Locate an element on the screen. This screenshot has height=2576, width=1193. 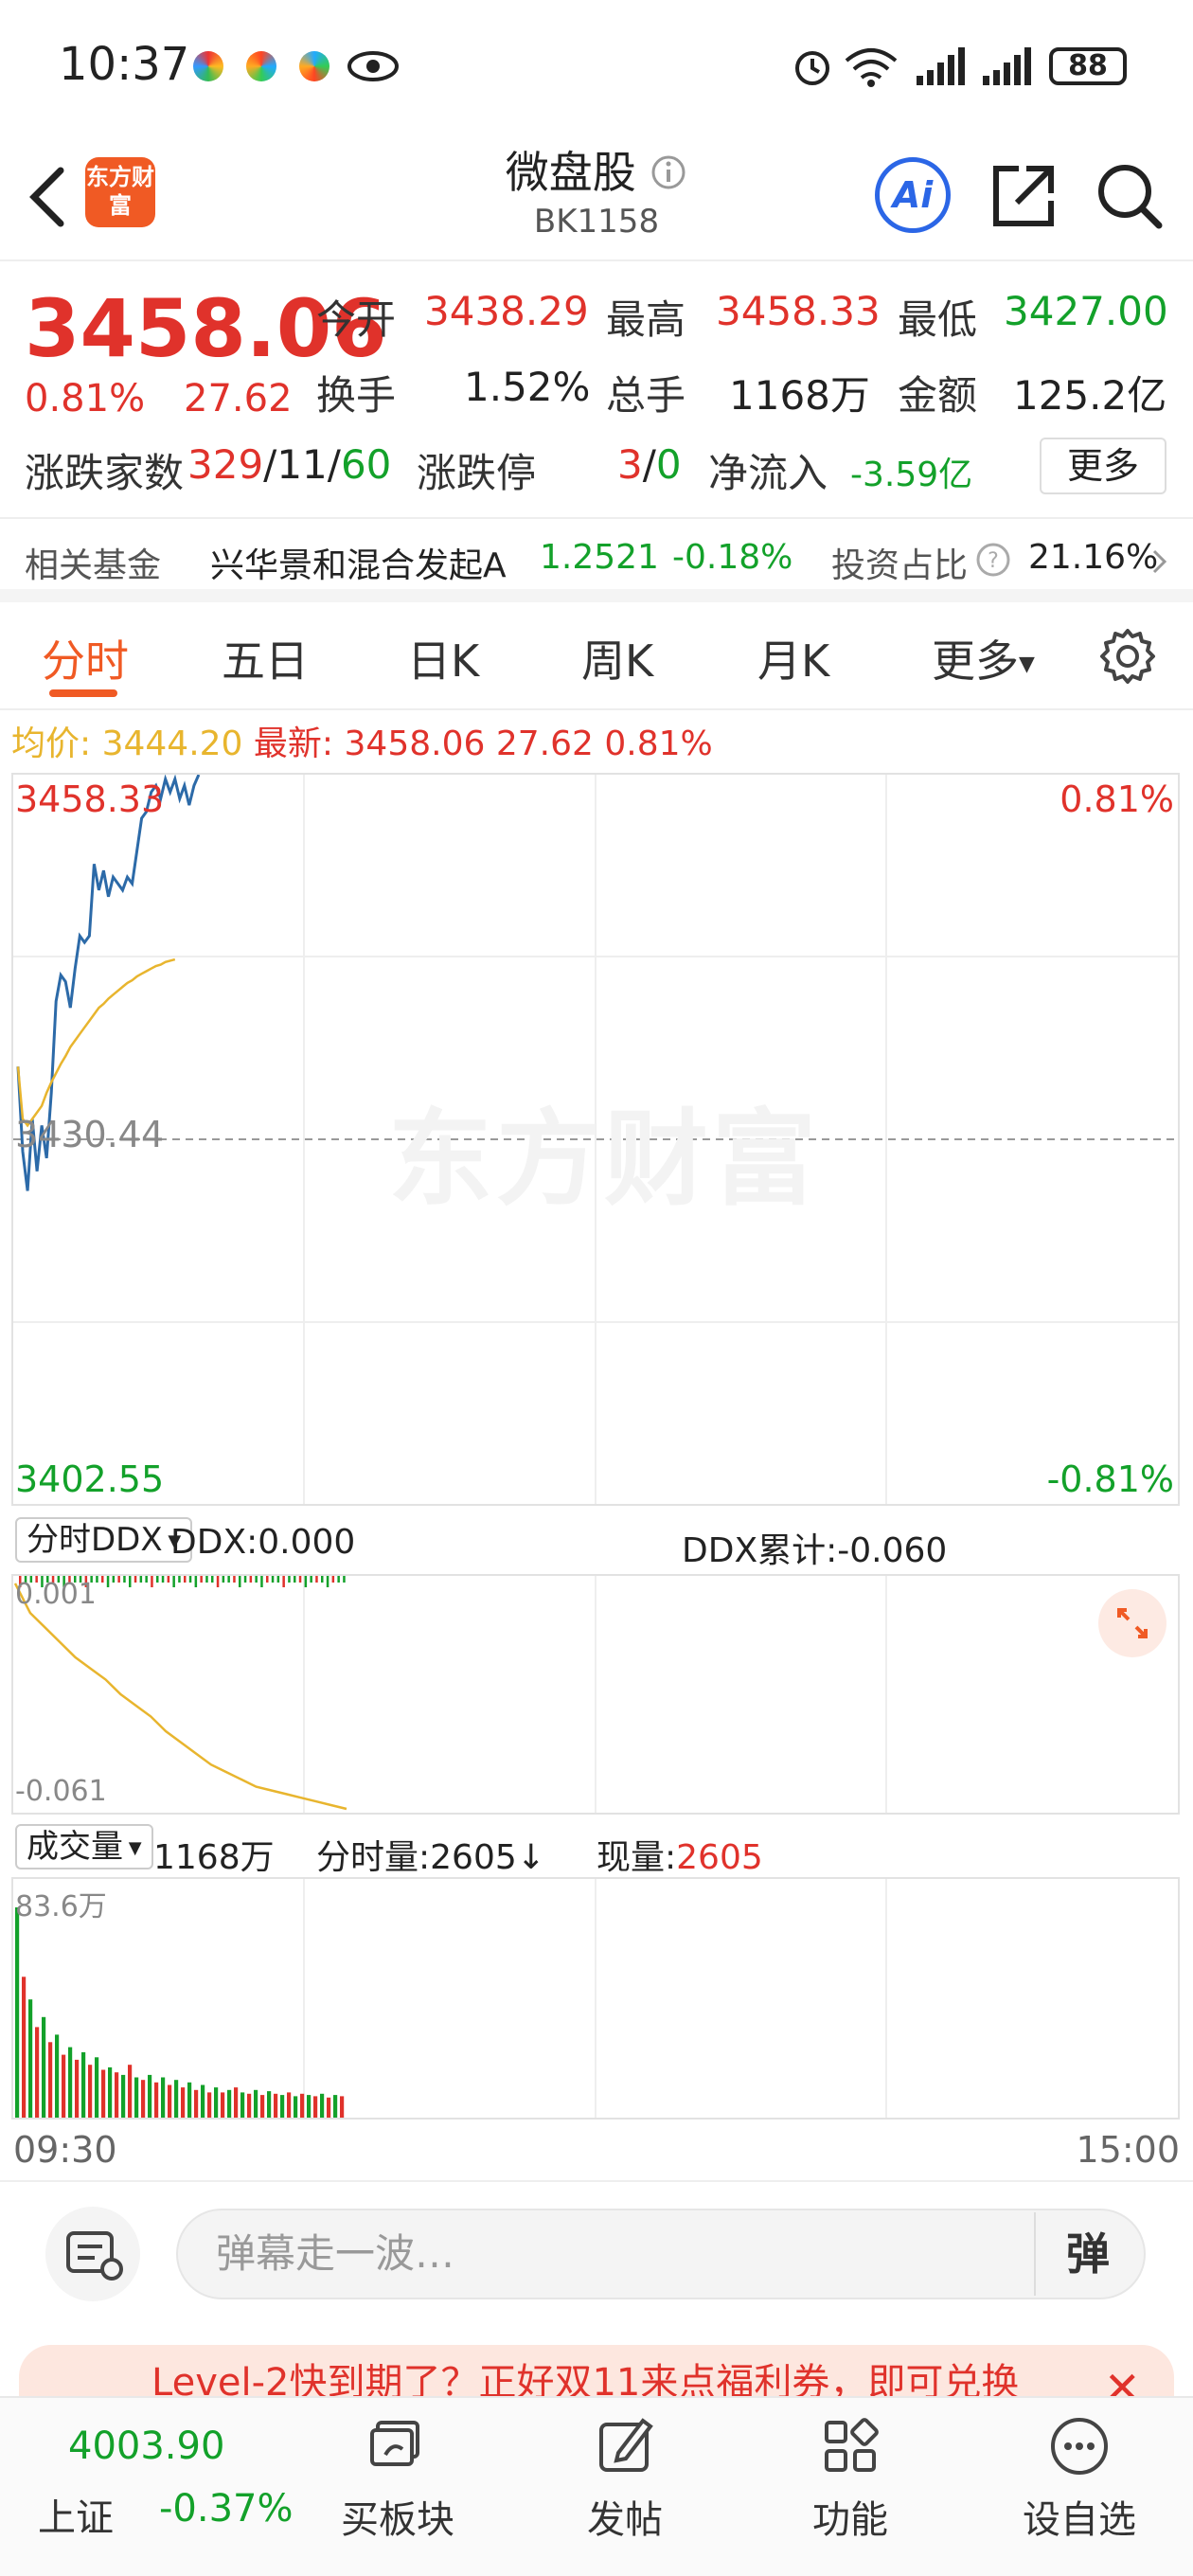
alarm-icon is located at coordinates (812, 68).